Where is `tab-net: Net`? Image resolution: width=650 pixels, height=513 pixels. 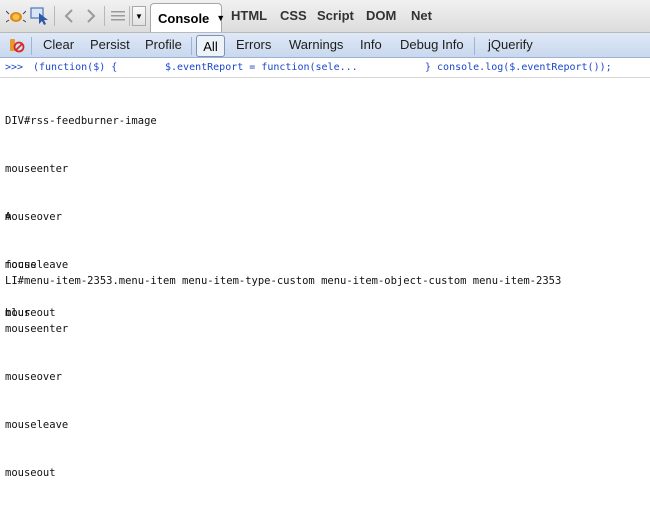 tab-net: Net is located at coordinates (421, 15).